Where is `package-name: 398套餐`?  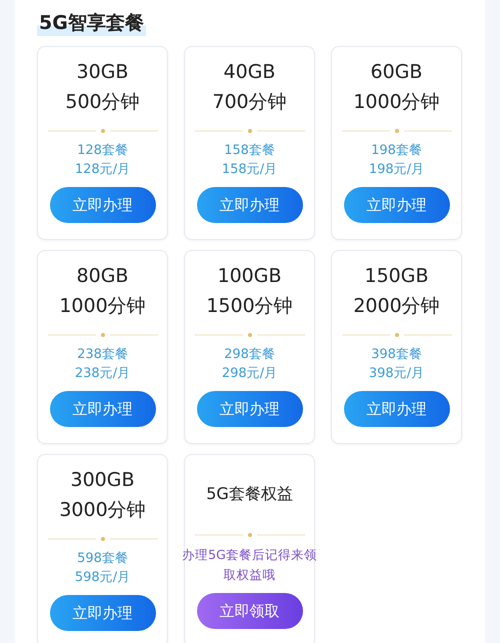
package-name: 398套餐 is located at coordinates (396, 355).